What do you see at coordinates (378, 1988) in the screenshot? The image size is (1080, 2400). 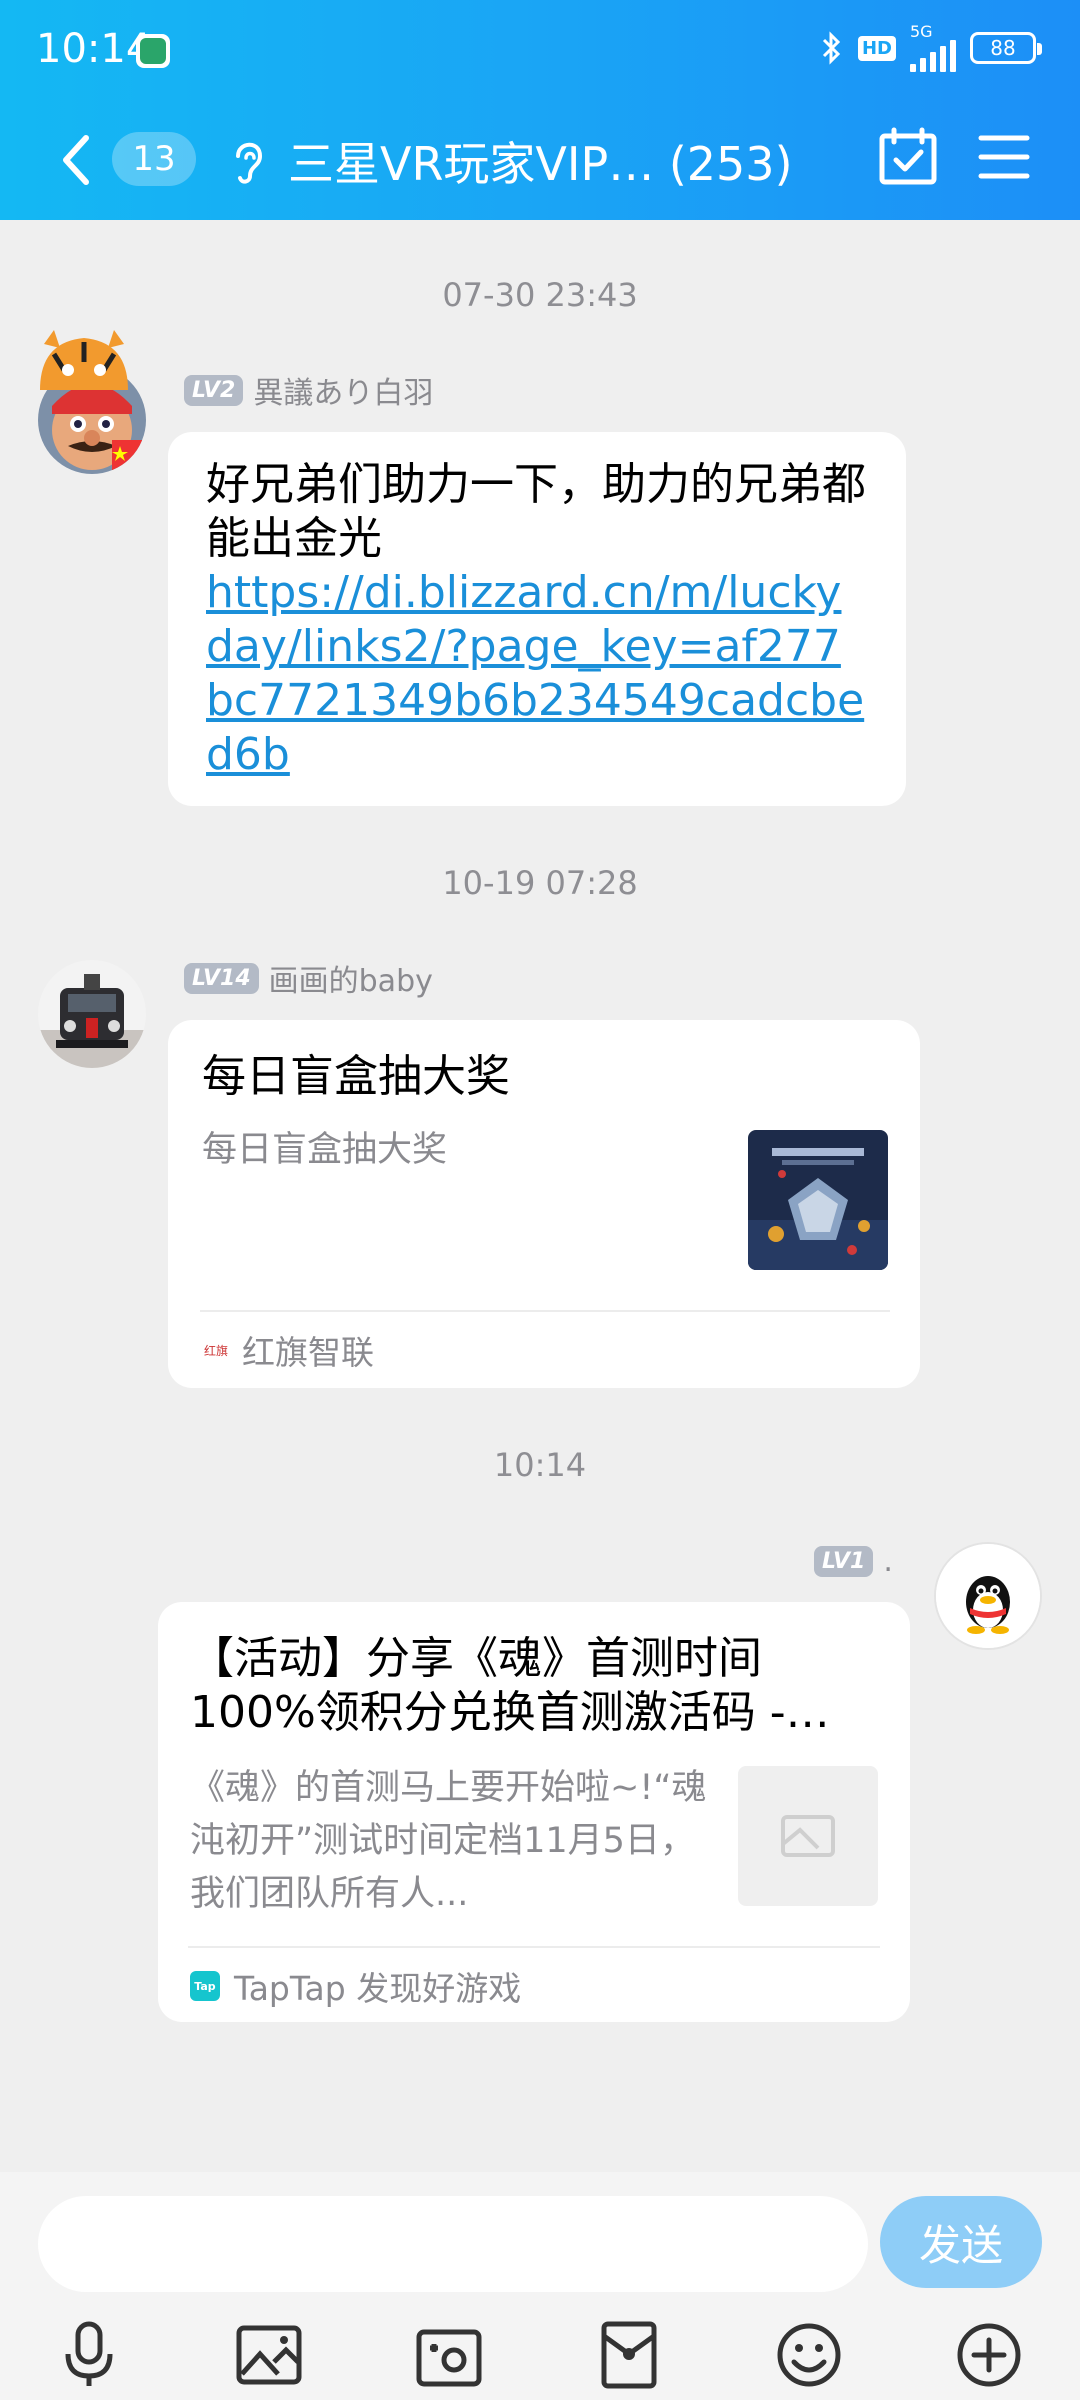 I see `card-source-name: TapTap 发现好游戏` at bounding box center [378, 1988].